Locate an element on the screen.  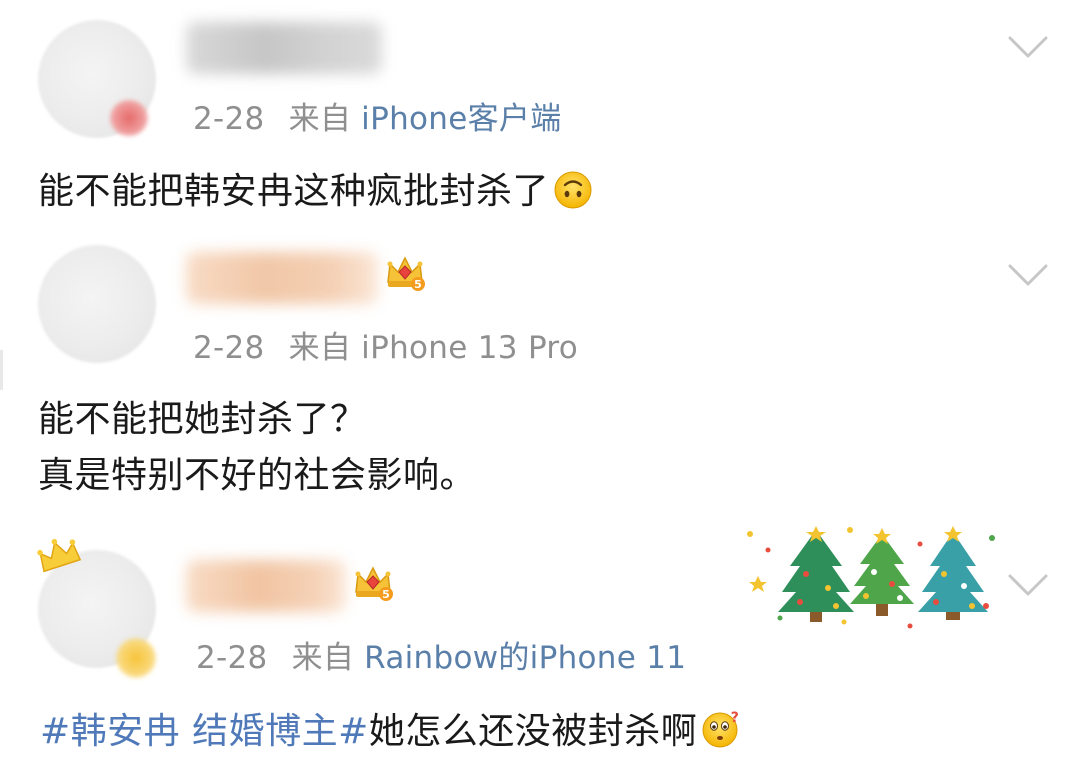
comment-text-line: 她怎么还没被封杀啊 is located at coordinates (533, 731).